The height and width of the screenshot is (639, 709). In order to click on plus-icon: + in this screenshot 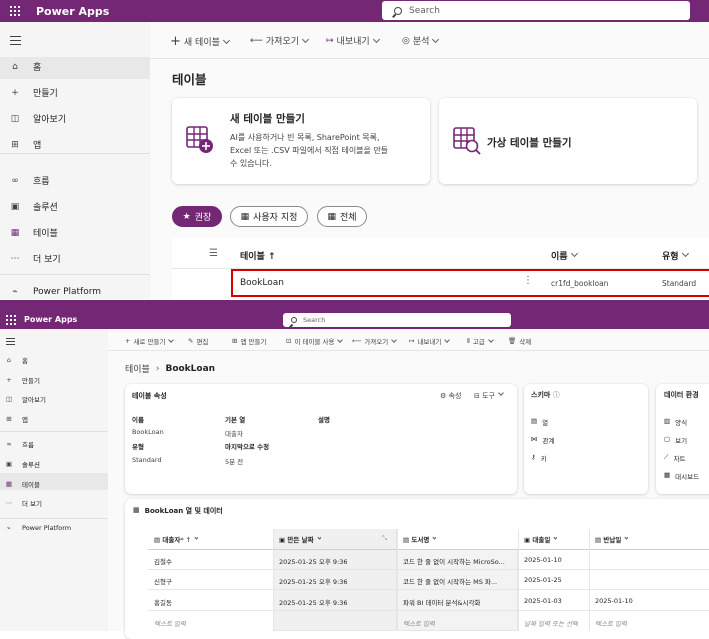, I will do `click(175, 41)`.